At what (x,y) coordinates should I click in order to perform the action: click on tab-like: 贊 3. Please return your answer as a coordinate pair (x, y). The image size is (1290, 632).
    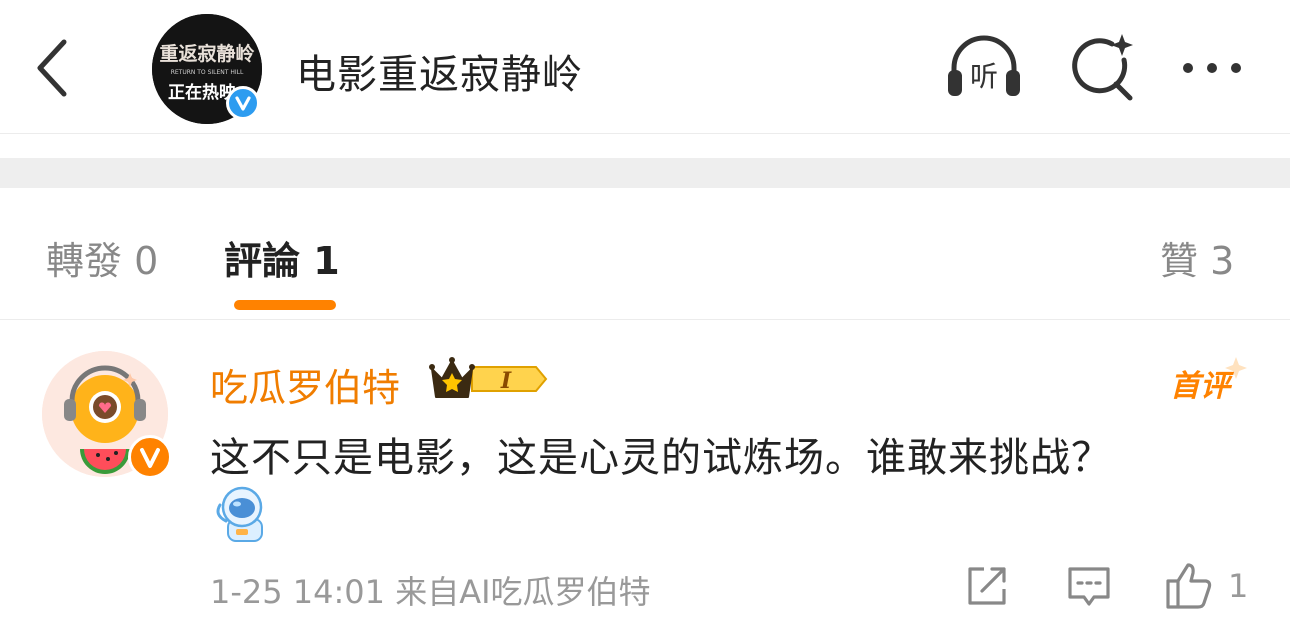
    Looking at the image, I should click on (1197, 257).